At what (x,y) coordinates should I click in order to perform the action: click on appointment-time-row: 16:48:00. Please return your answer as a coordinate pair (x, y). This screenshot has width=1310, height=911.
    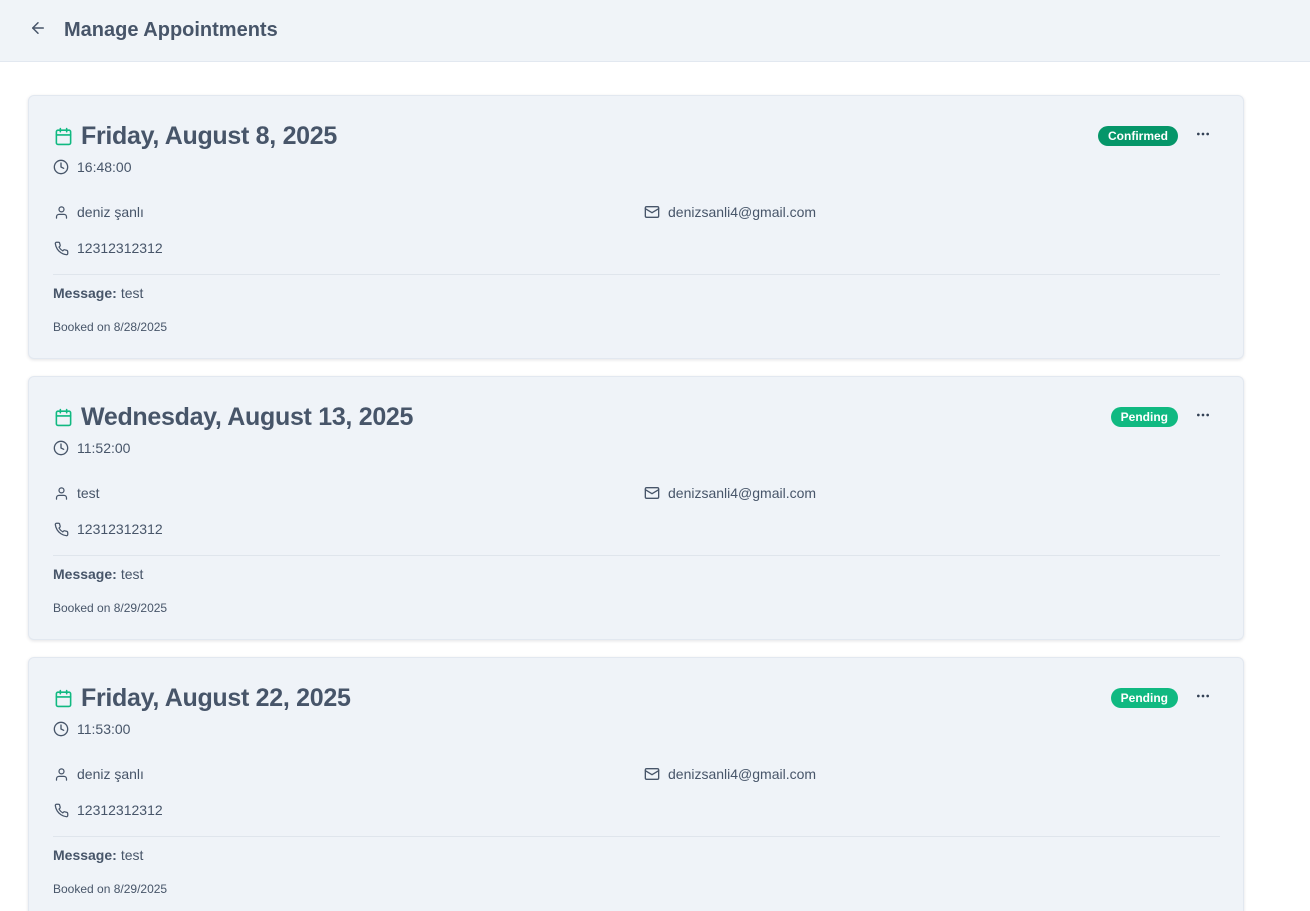
    Looking at the image, I should click on (92, 167).